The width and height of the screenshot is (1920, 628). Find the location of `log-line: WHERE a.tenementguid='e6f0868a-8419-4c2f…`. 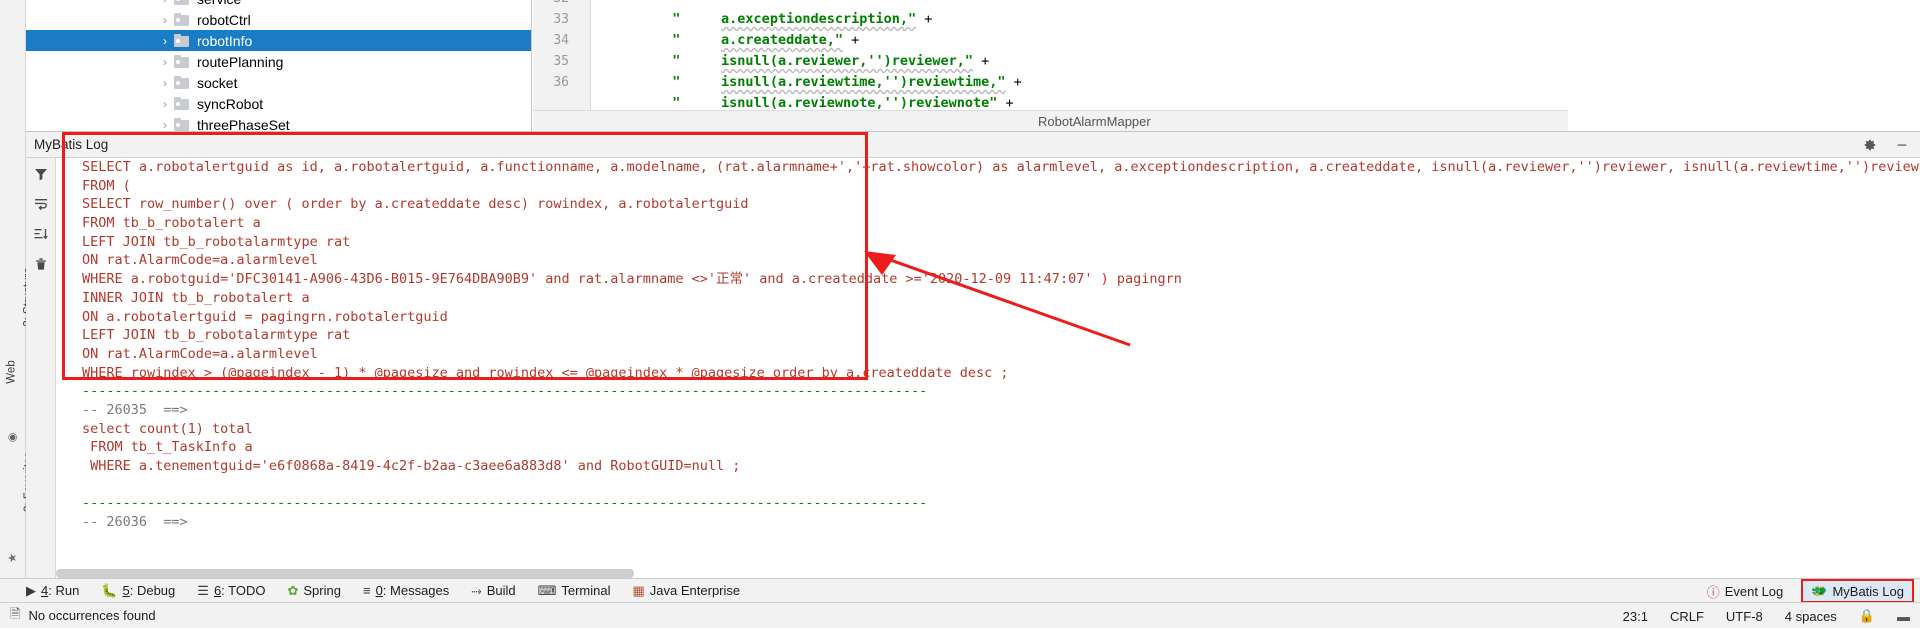

log-line: WHERE a.tenementguid='e6f0868a-8419-4c2f… is located at coordinates (411, 466).